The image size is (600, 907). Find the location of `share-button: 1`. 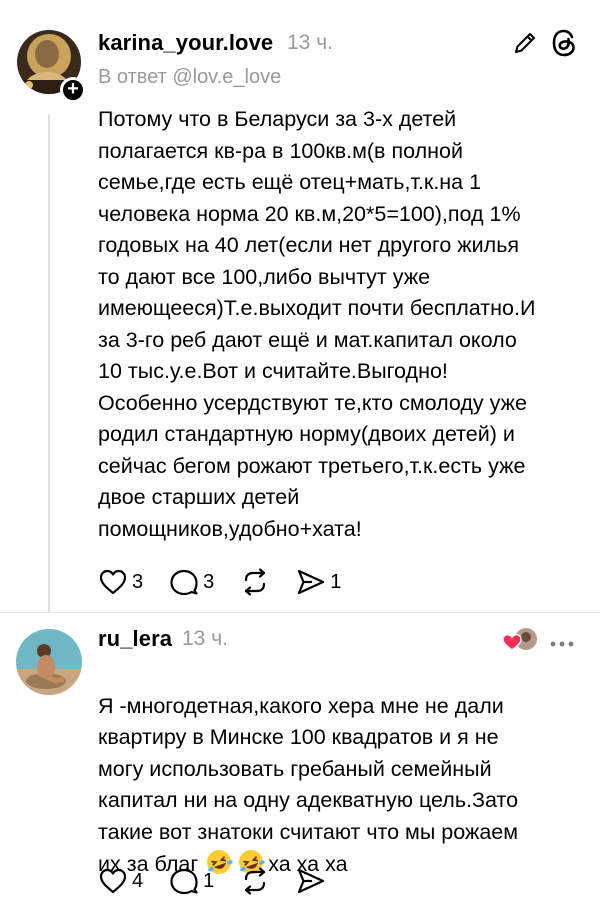

share-button: 1 is located at coordinates (318, 582).